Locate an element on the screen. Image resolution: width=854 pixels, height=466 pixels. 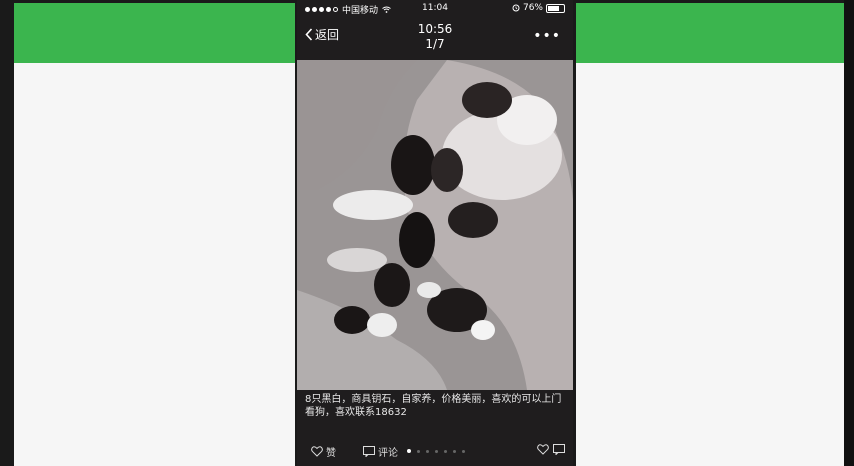
green-header-left is located at coordinates (154, 33).